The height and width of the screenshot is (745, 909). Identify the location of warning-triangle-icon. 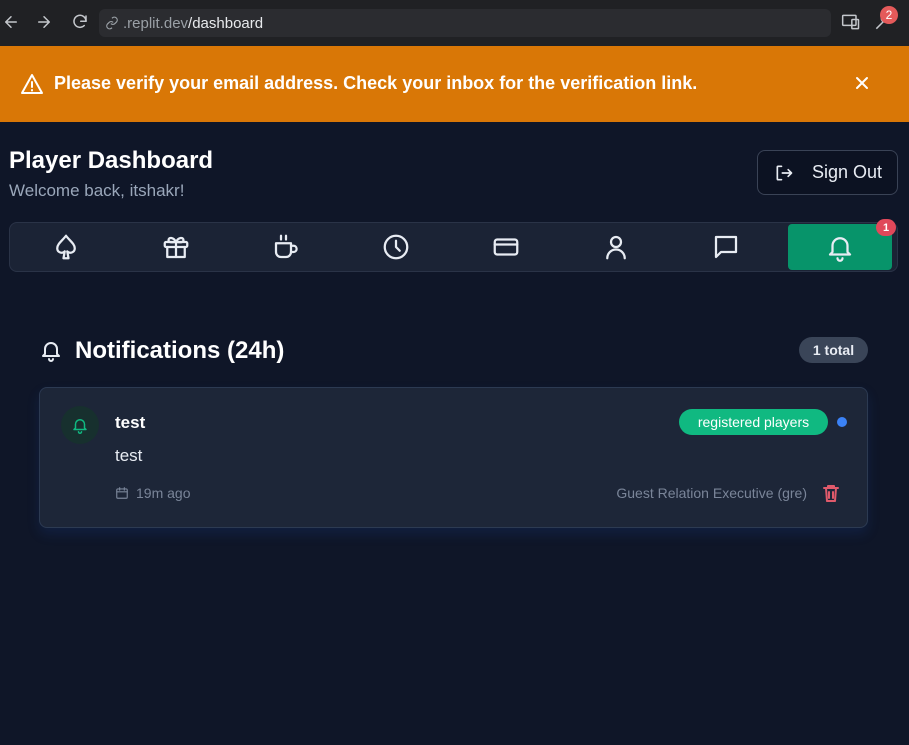
(32, 84).